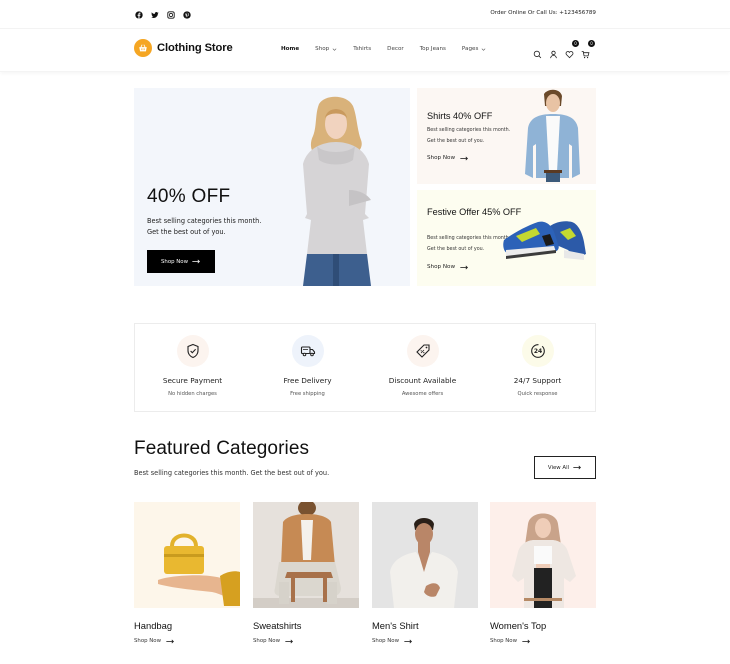 The height and width of the screenshot is (664, 730). I want to click on feature-subtitle: Quick response, so click(537, 394).